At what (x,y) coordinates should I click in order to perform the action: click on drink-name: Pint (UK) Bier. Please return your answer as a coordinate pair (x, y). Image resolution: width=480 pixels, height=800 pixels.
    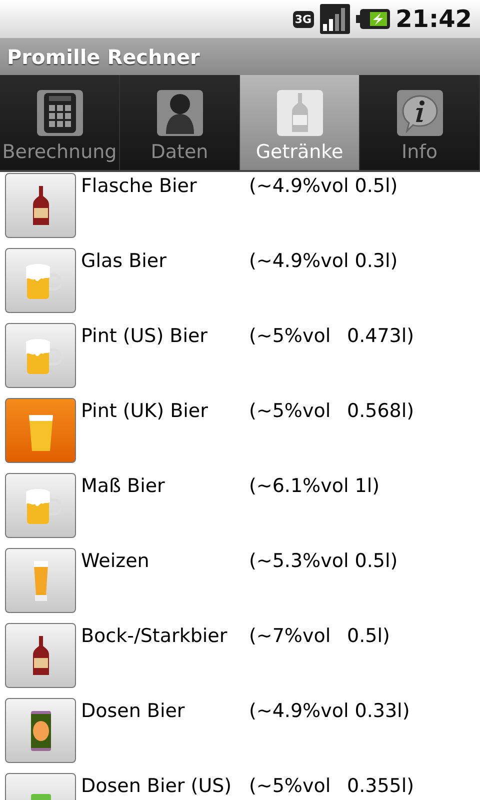
    Looking at the image, I should click on (145, 411).